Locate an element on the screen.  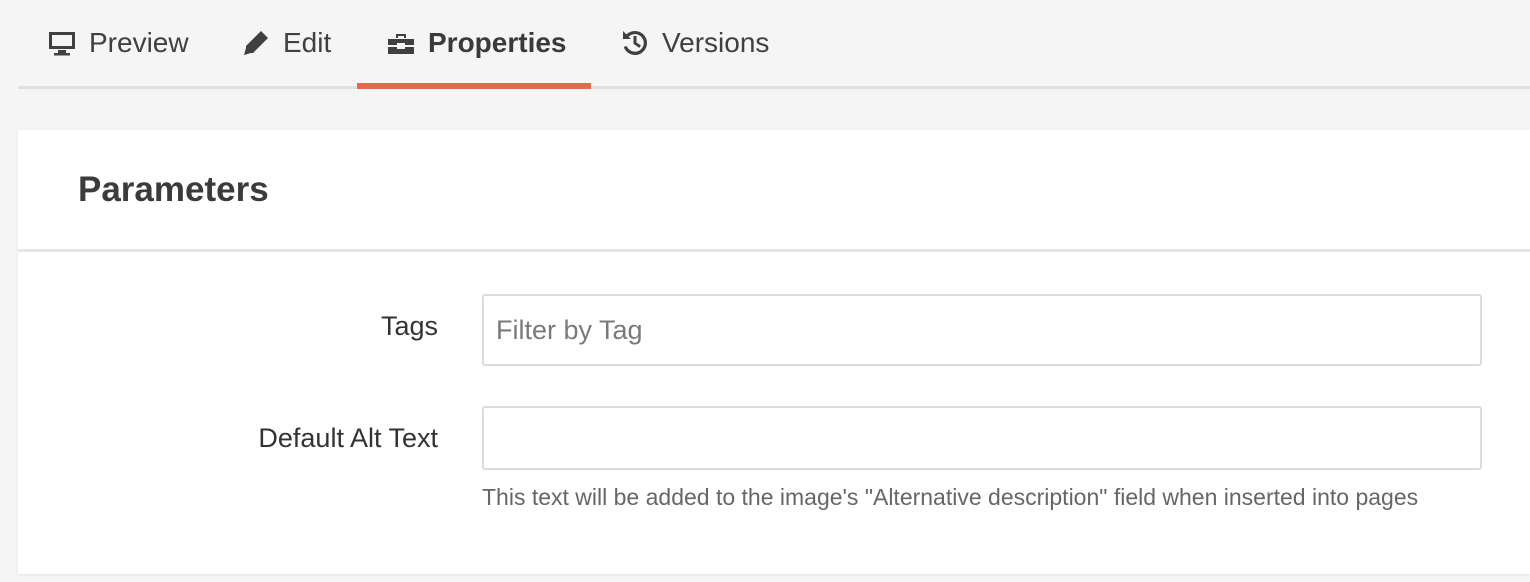
tab-properties: Properties is located at coordinates (474, 44).